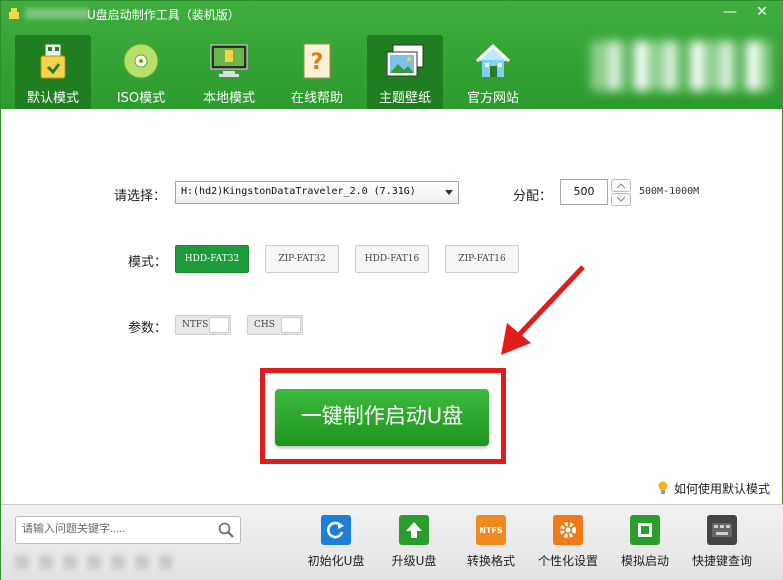 The image size is (783, 580). What do you see at coordinates (491, 530) in the screenshot?
I see `ntfs-icon: NTFS` at bounding box center [491, 530].